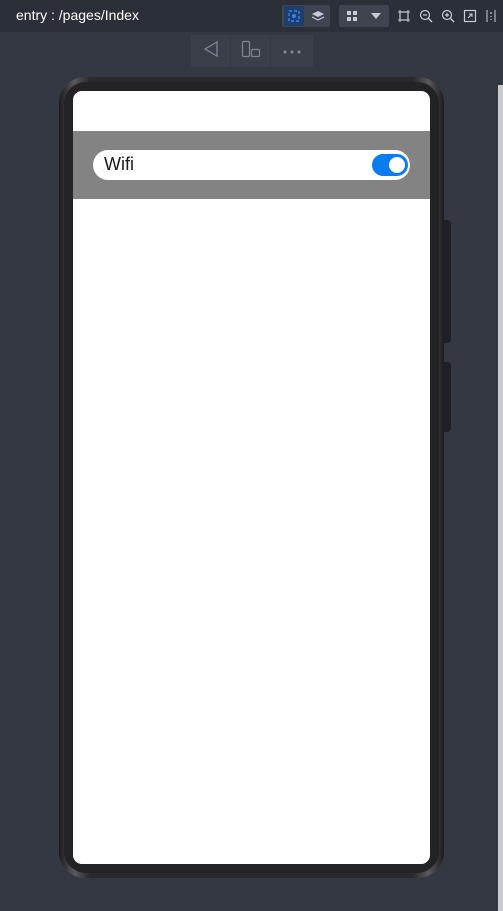 This screenshot has width=503, height=911. Describe the element at coordinates (119, 164) in the screenshot. I see `wifi-label: Wifi` at that location.